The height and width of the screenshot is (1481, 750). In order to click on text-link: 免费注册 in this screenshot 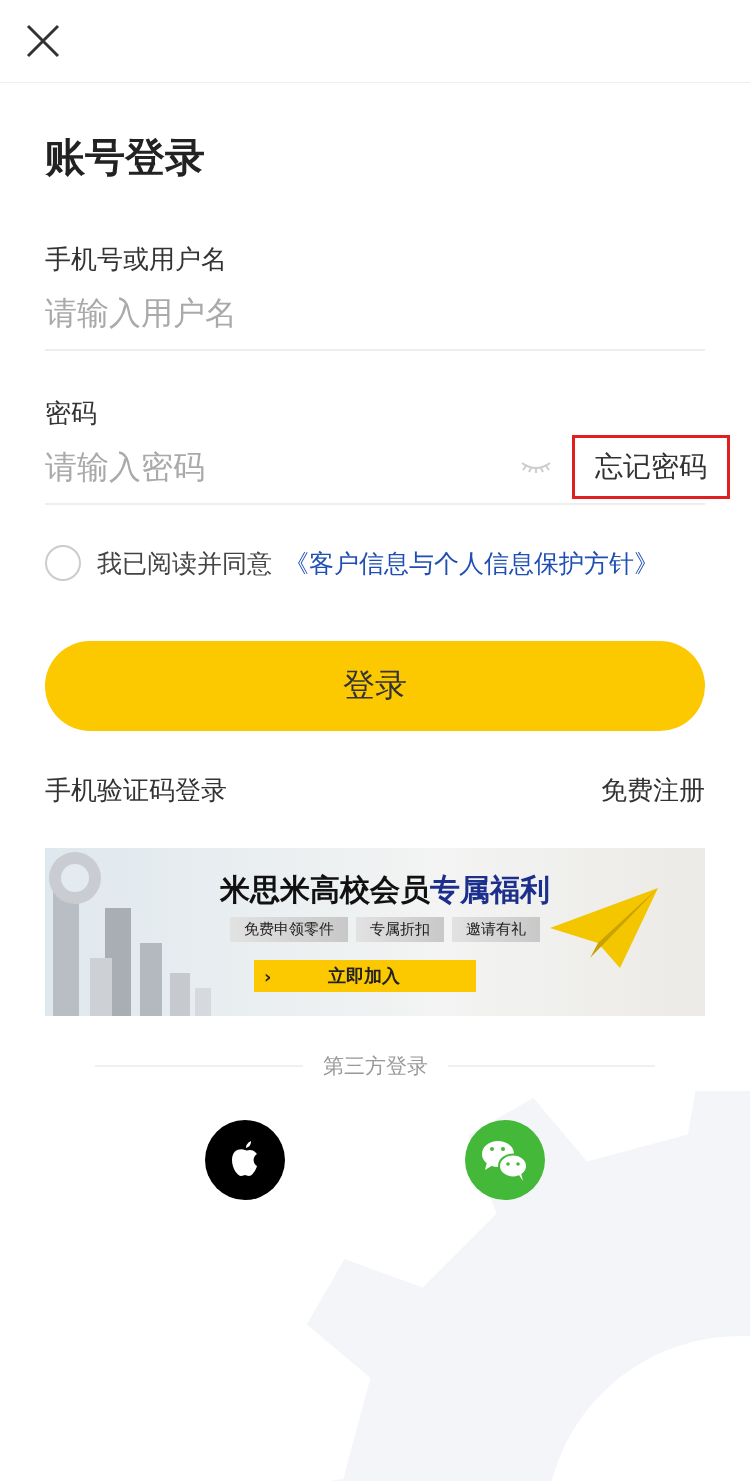, I will do `click(653, 790)`.